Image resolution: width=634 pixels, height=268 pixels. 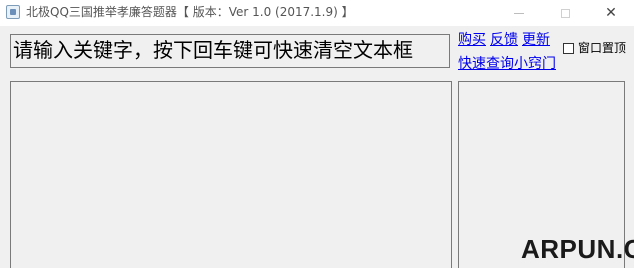 What do you see at coordinates (536, 40) in the screenshot?
I see `update-link: 更新` at bounding box center [536, 40].